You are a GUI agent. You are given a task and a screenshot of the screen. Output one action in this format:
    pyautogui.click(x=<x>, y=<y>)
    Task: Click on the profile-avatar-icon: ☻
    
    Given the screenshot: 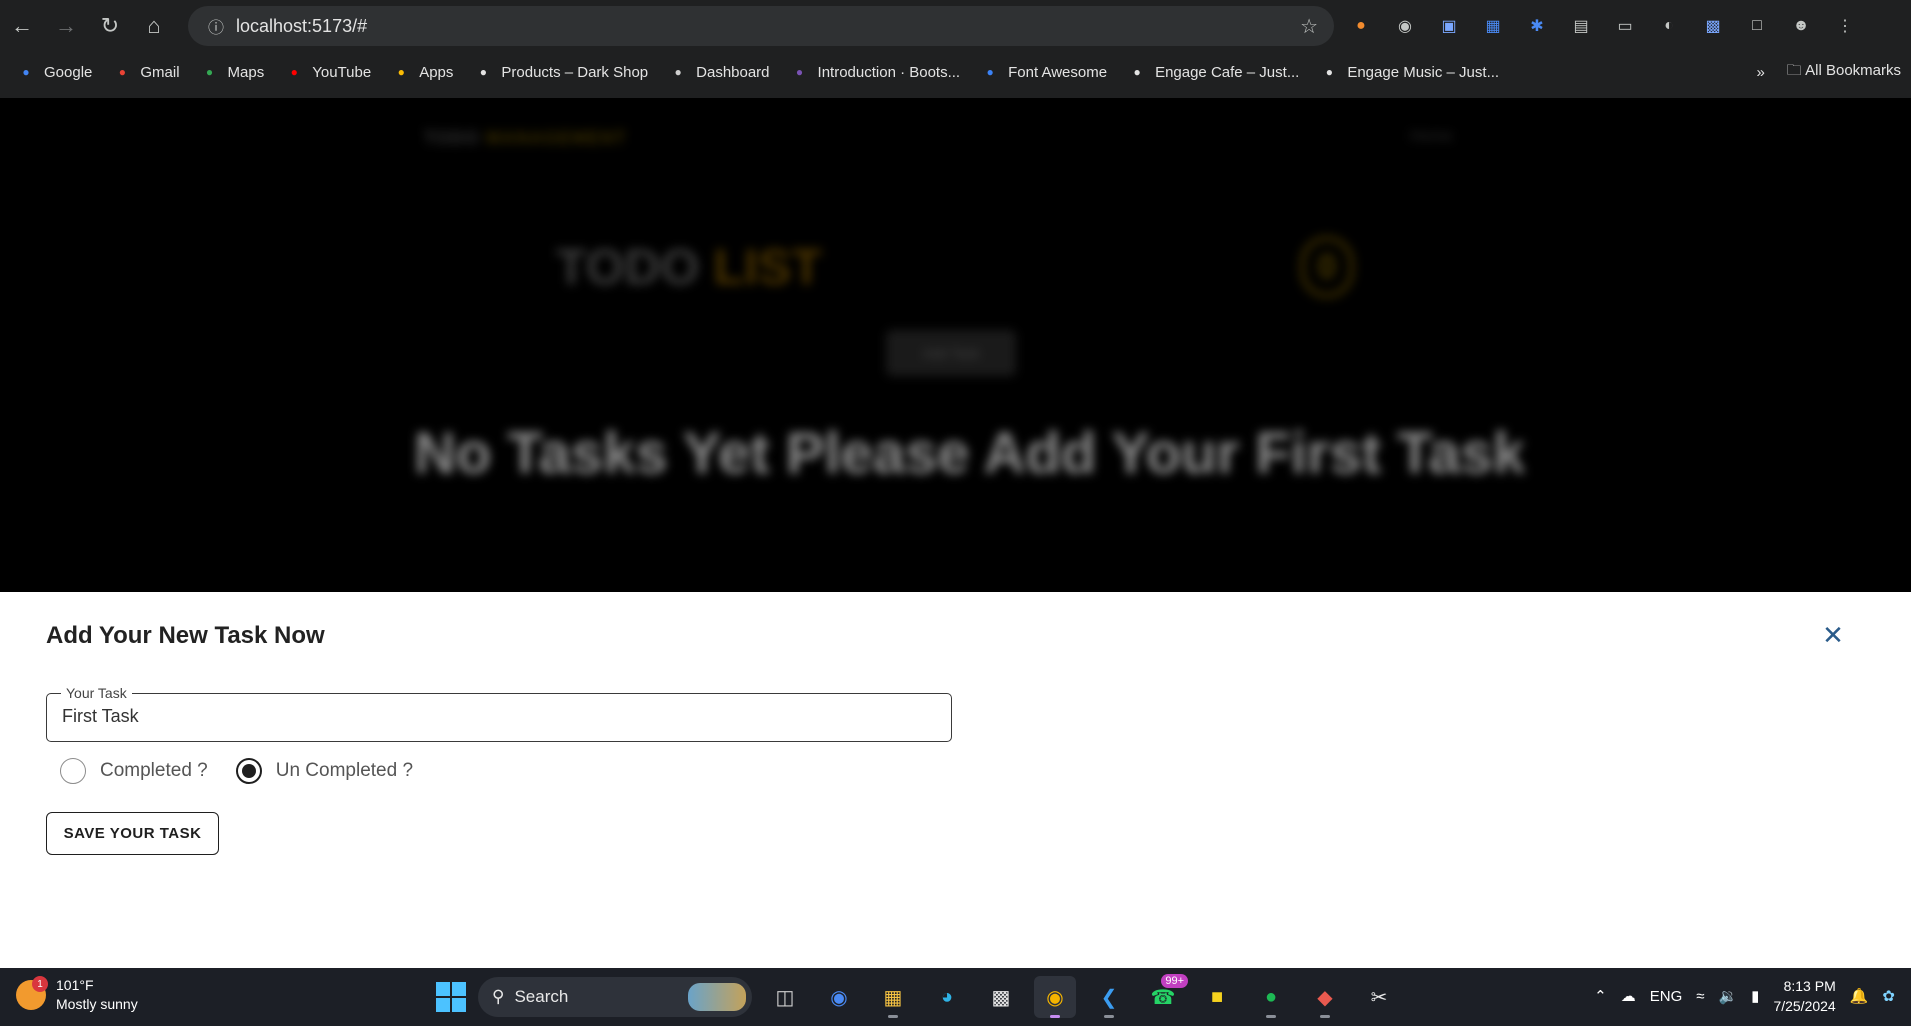 What is the action you would take?
    pyautogui.click(x=1801, y=26)
    